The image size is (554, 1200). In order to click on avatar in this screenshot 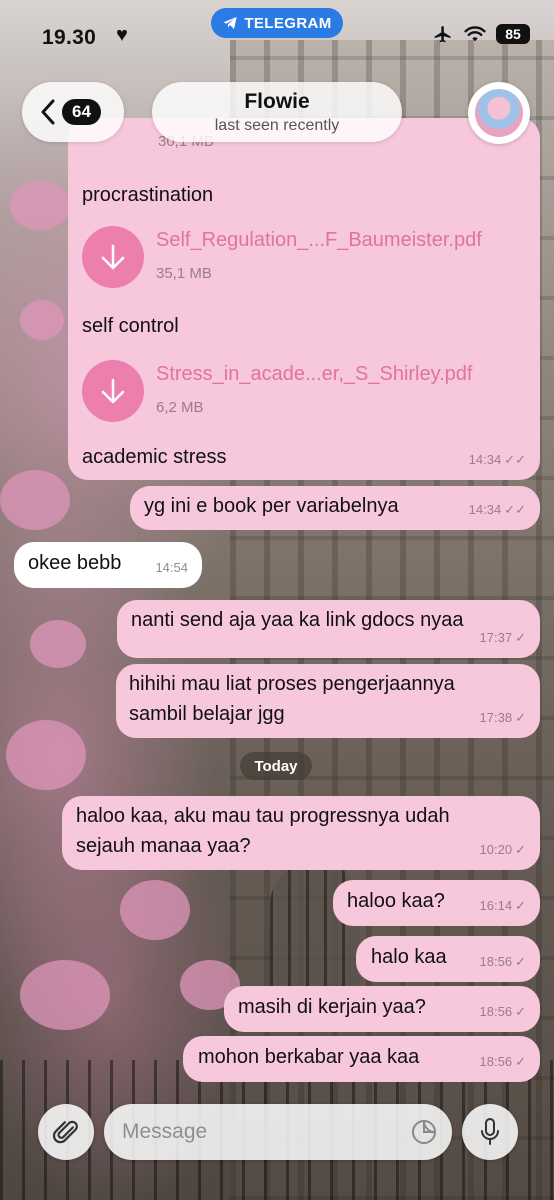, I will do `click(499, 113)`.